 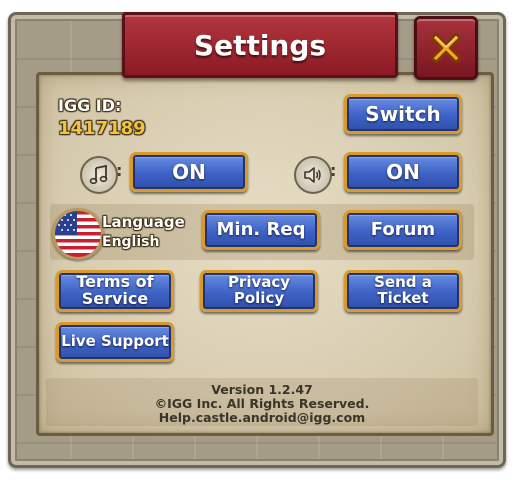 What do you see at coordinates (262, 418) in the screenshot?
I see `support-email: Help.castle.android@igg.com` at bounding box center [262, 418].